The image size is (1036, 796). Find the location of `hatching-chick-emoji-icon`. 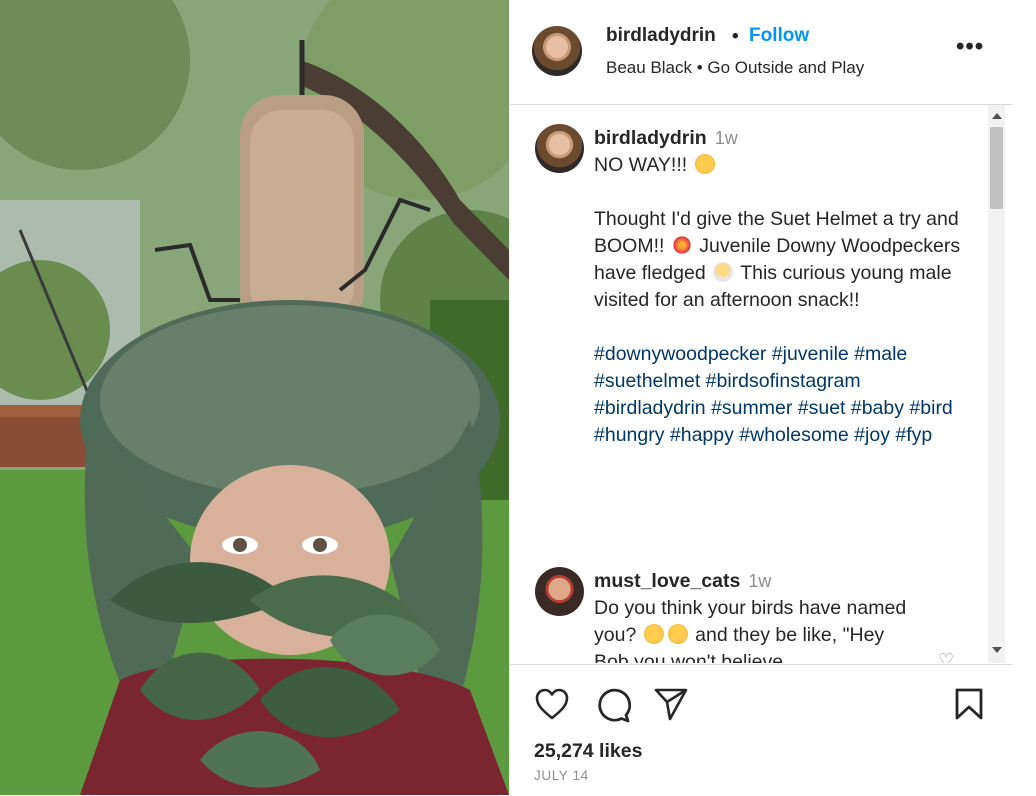

hatching-chick-emoji-icon is located at coordinates (723, 272).